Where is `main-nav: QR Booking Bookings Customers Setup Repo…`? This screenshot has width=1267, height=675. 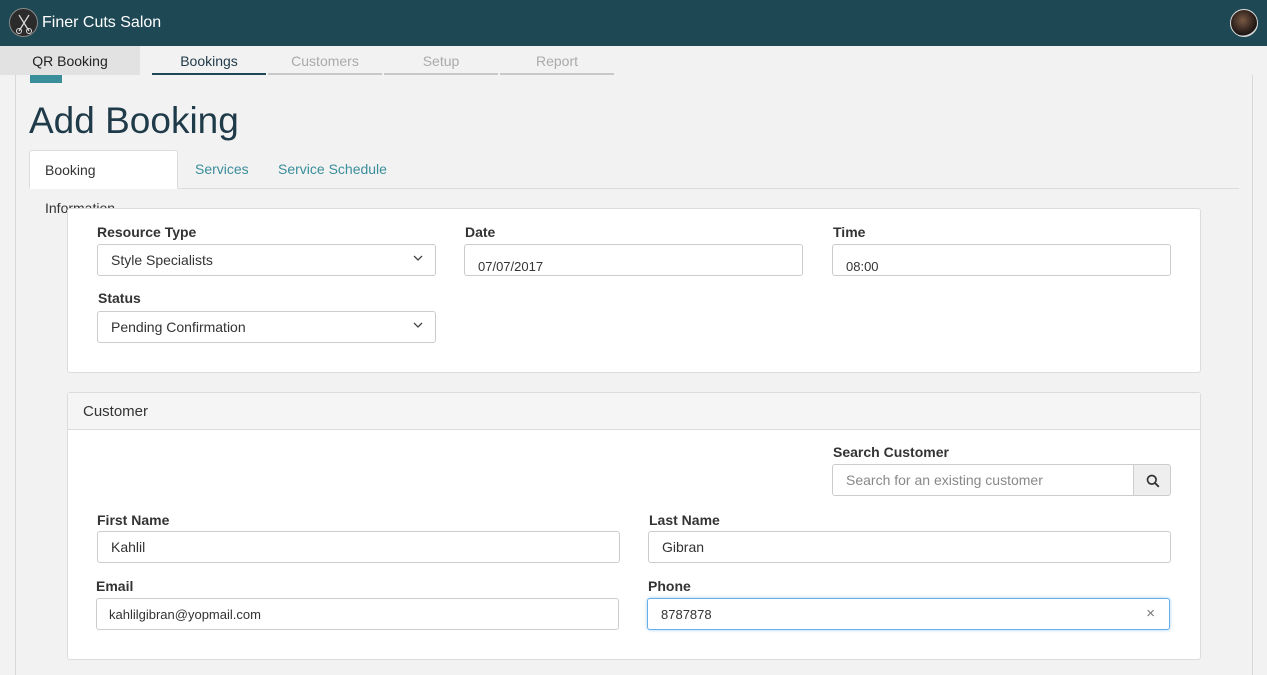
main-nav: QR Booking Bookings Customers Setup Repo… is located at coordinates (633, 60).